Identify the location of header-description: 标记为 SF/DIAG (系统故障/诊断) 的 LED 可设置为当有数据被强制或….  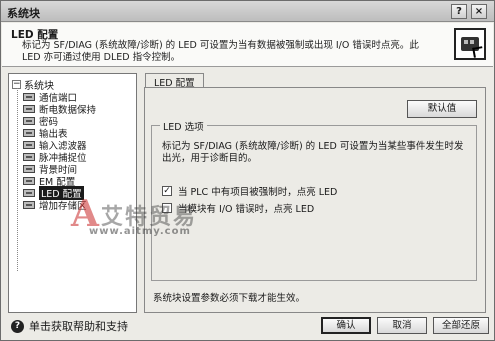
(220, 51).